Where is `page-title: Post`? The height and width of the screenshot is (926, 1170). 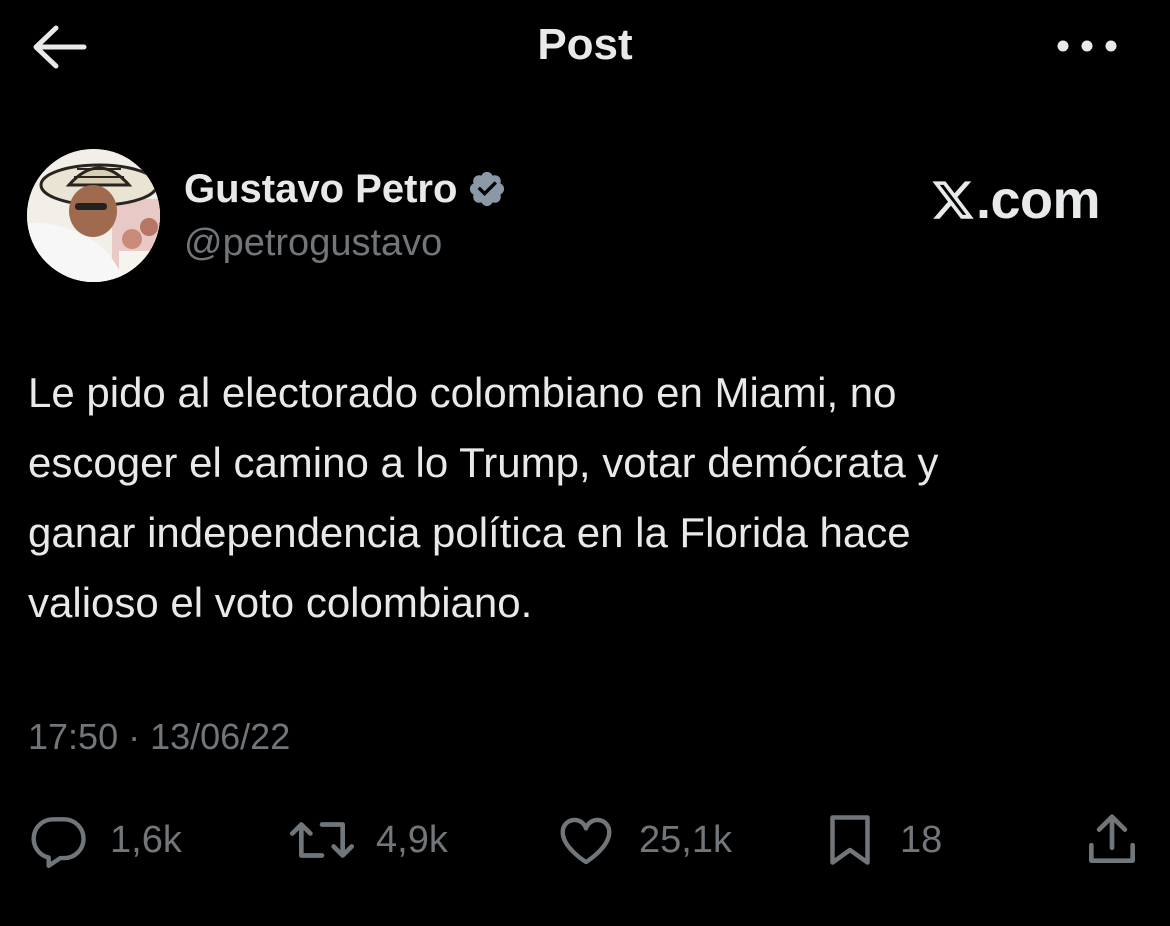 page-title: Post is located at coordinates (585, 44).